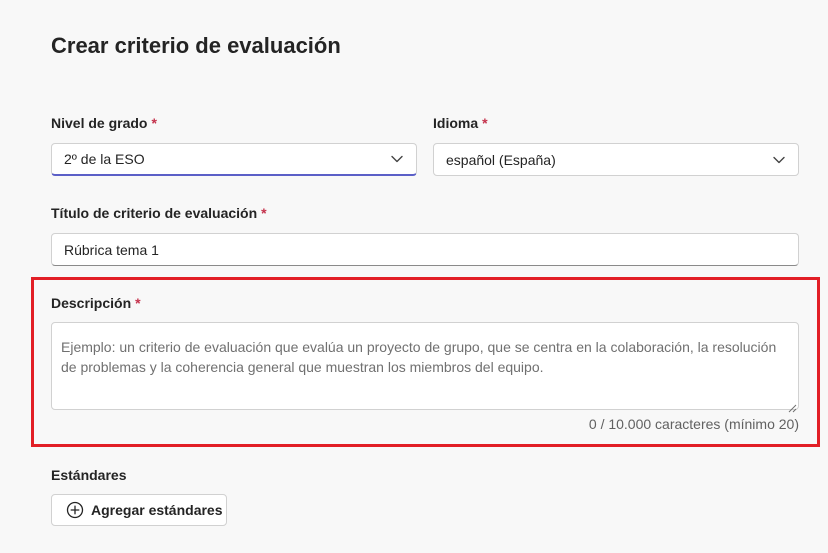 The height and width of the screenshot is (553, 828). Describe the element at coordinates (792, 405) in the screenshot. I see `resize-grip-icon` at that location.